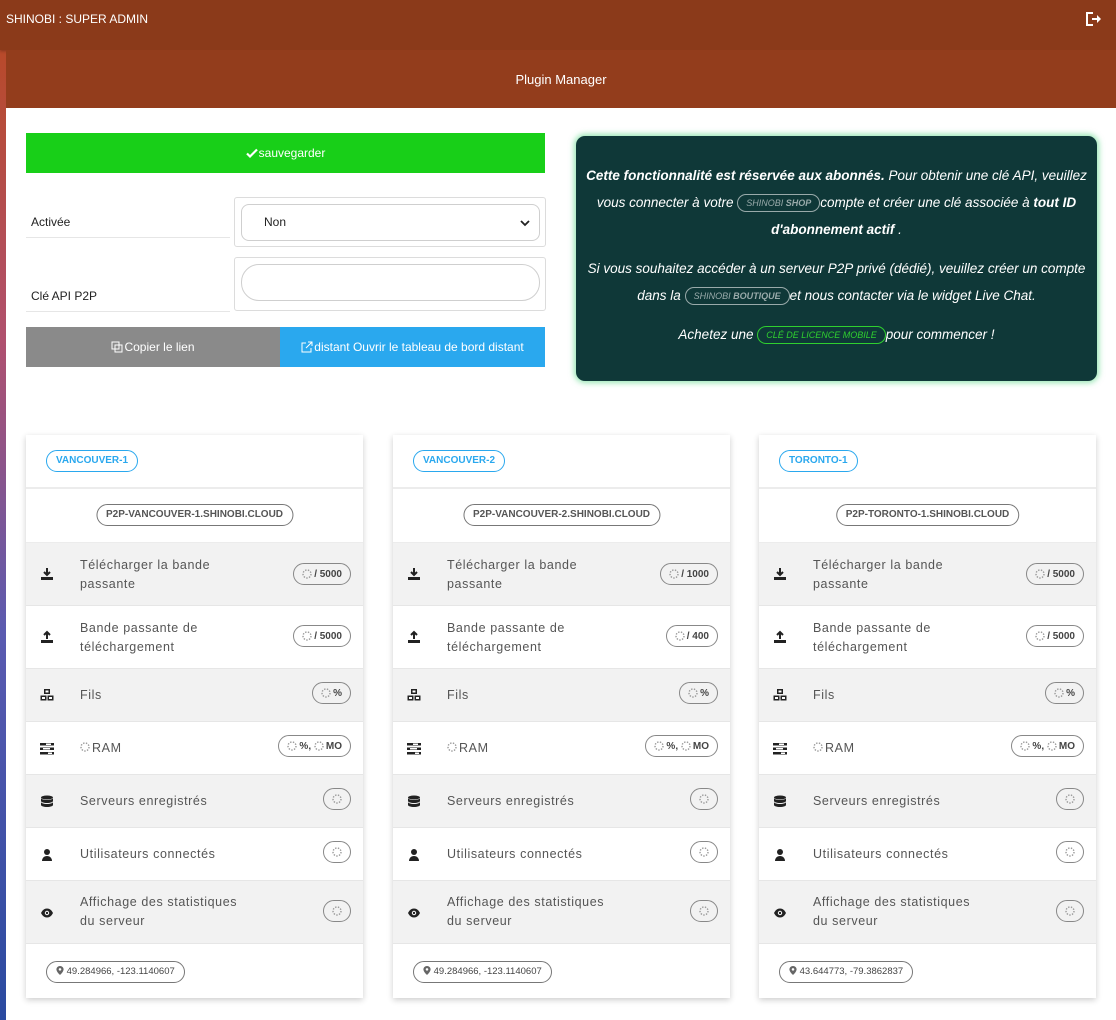 This screenshot has width=1116, height=1020. Describe the element at coordinates (718, 334) in the screenshot. I see `promo-text: Achetez une` at that location.